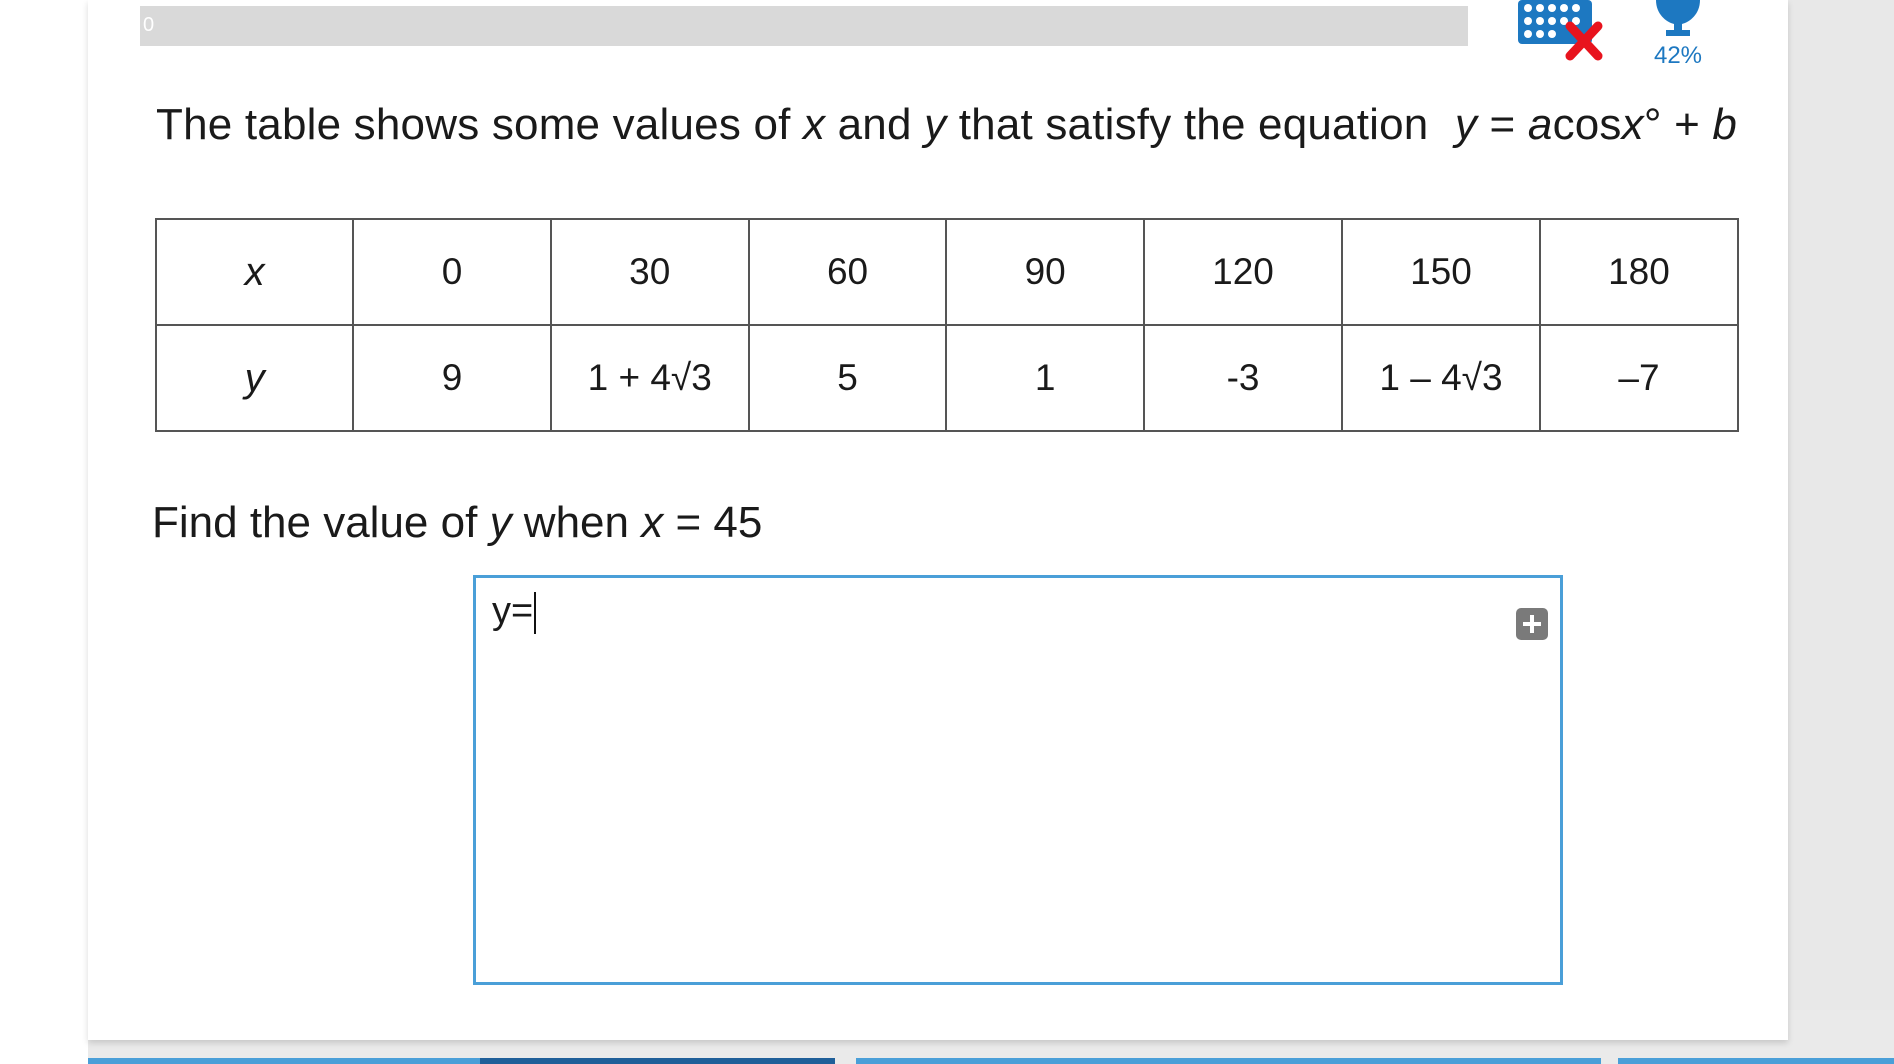 Image resolution: width=1894 pixels, height=1064 pixels. I want to click on equation: y = acosx° + b, so click(1596, 124).